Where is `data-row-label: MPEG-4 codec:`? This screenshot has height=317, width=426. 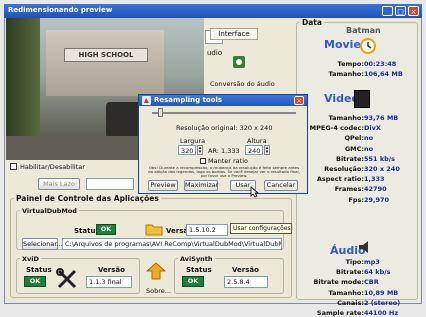 data-row-label: MPEG-4 codec: is located at coordinates (336, 128).